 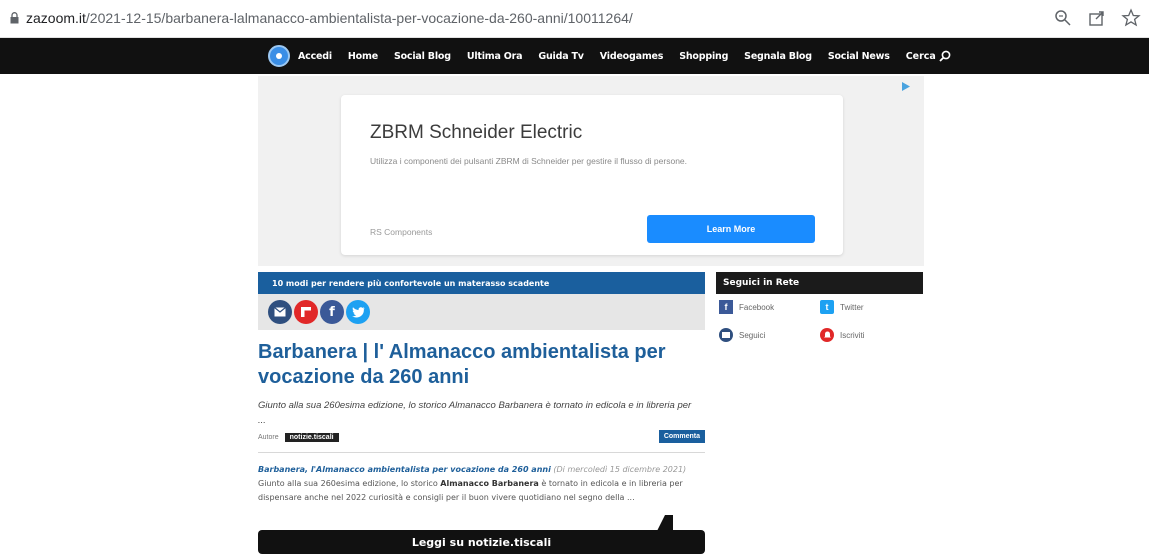 I want to click on lock-icon, so click(x=14, y=18).